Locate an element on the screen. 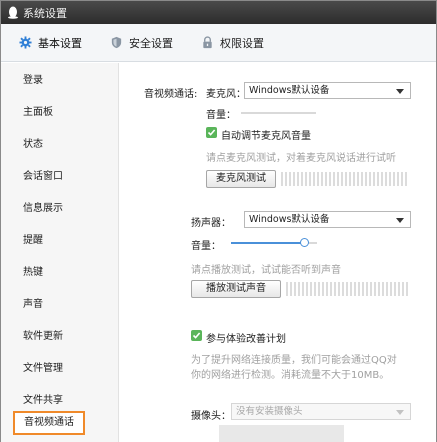 The width and height of the screenshot is (437, 442). mic-device-select: Windows默认设备 is located at coordinates (327, 90).